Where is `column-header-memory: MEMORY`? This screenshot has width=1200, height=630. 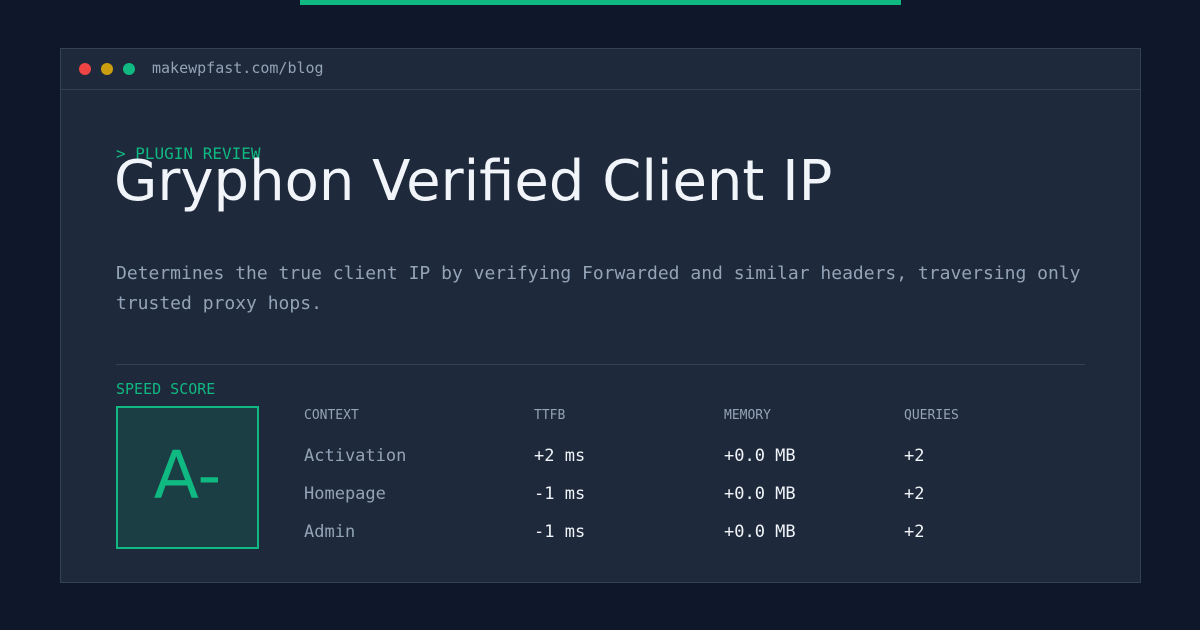
column-header-memory: MEMORY is located at coordinates (747, 415).